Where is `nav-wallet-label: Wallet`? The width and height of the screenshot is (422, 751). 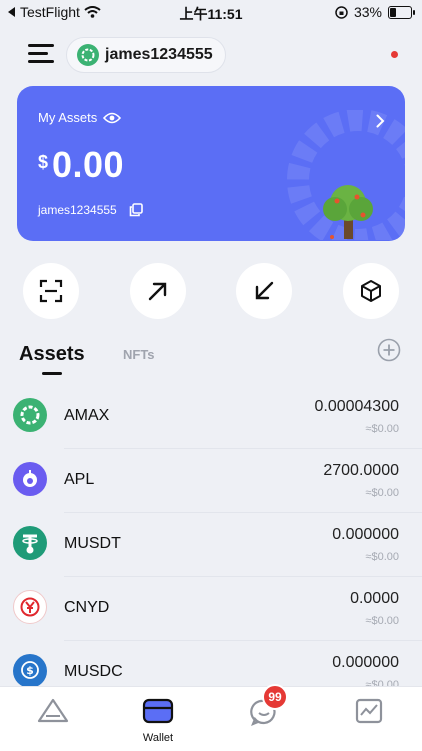
nav-wallet-label: Wallet is located at coordinates (158, 738).